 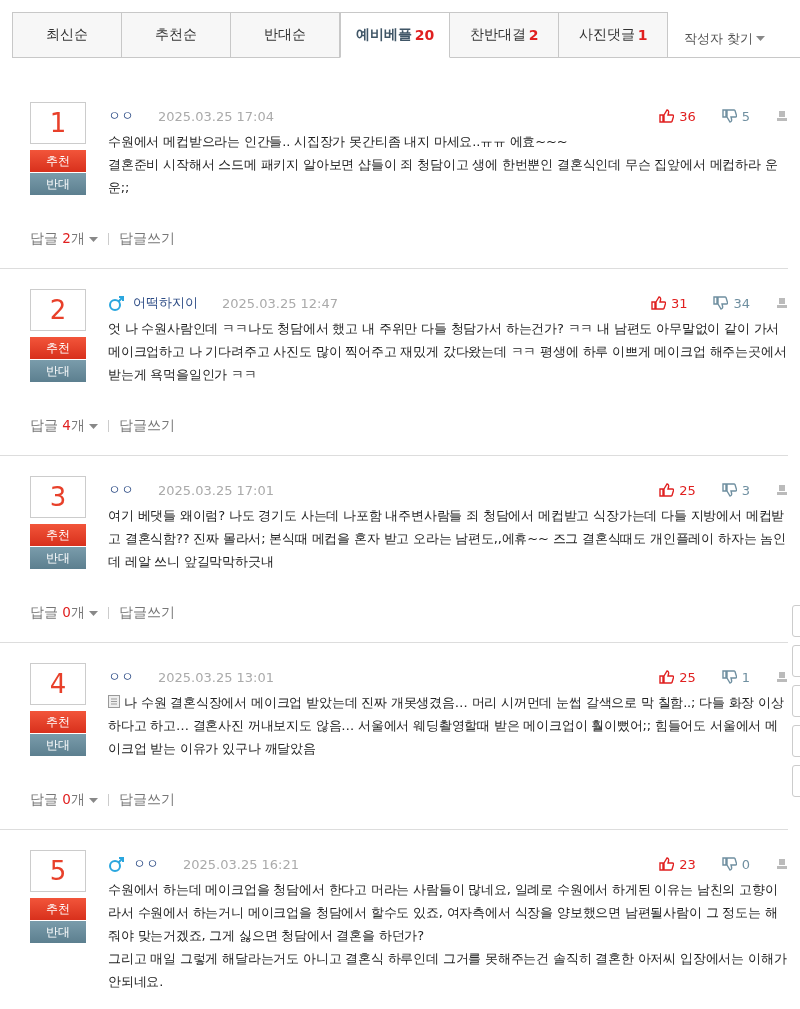 I want to click on like-count: 23, so click(x=687, y=864).